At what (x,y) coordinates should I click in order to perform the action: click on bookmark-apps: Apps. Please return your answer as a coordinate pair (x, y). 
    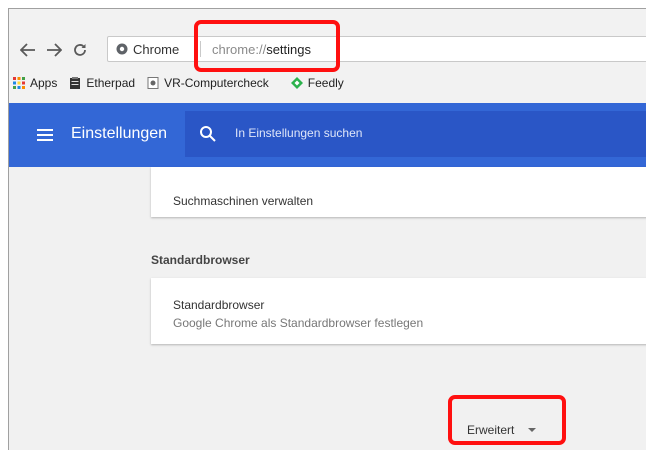
    Looking at the image, I should click on (35, 83).